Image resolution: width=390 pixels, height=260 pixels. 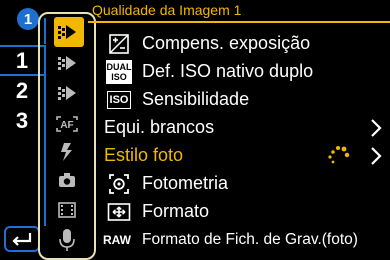 I want to click on menu-item-metering: Fotometria, so click(x=244, y=184).